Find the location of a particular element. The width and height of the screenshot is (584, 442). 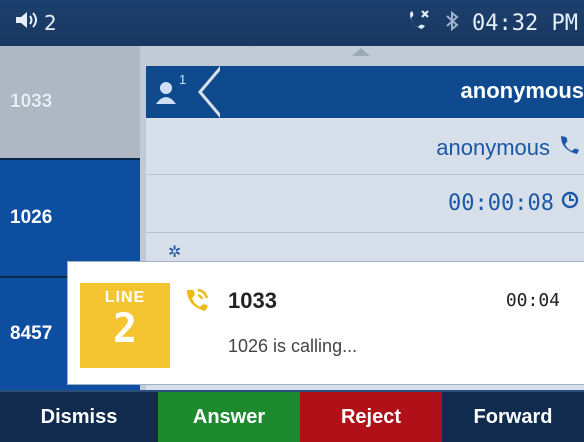

clock: 04:32 PM is located at coordinates (525, 23).